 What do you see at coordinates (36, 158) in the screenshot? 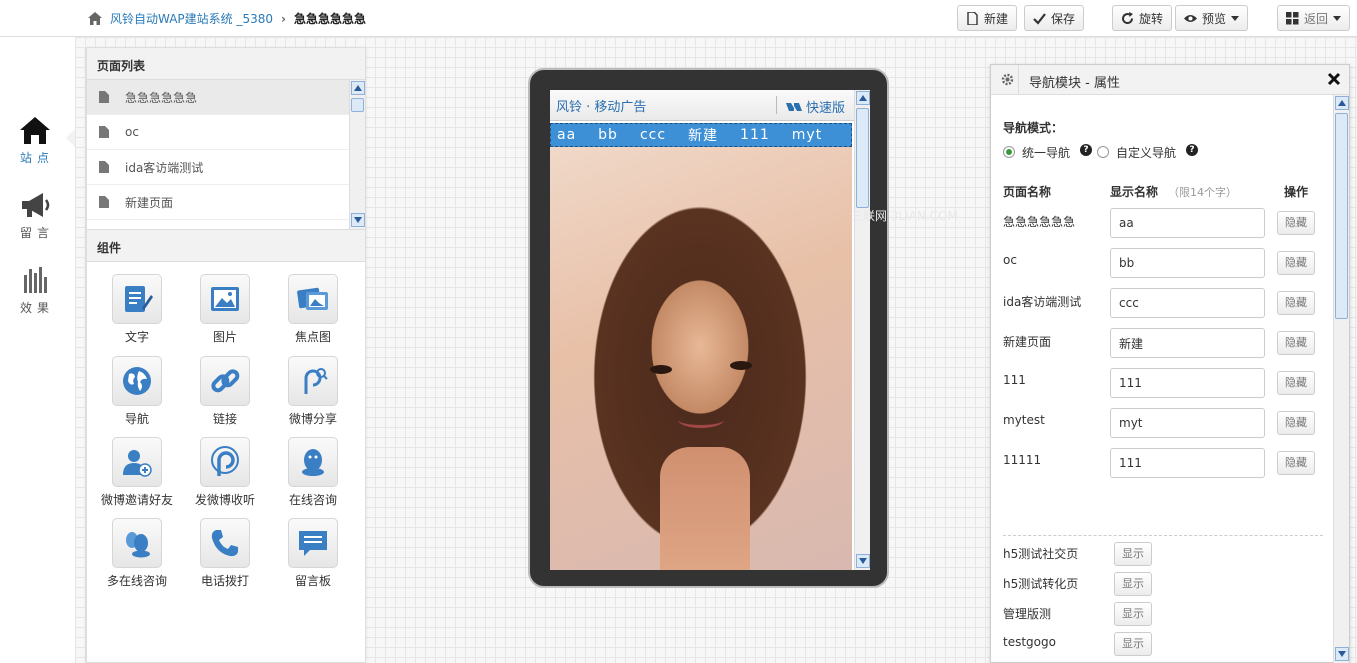
I see `nav-item-label: 站点` at bounding box center [36, 158].